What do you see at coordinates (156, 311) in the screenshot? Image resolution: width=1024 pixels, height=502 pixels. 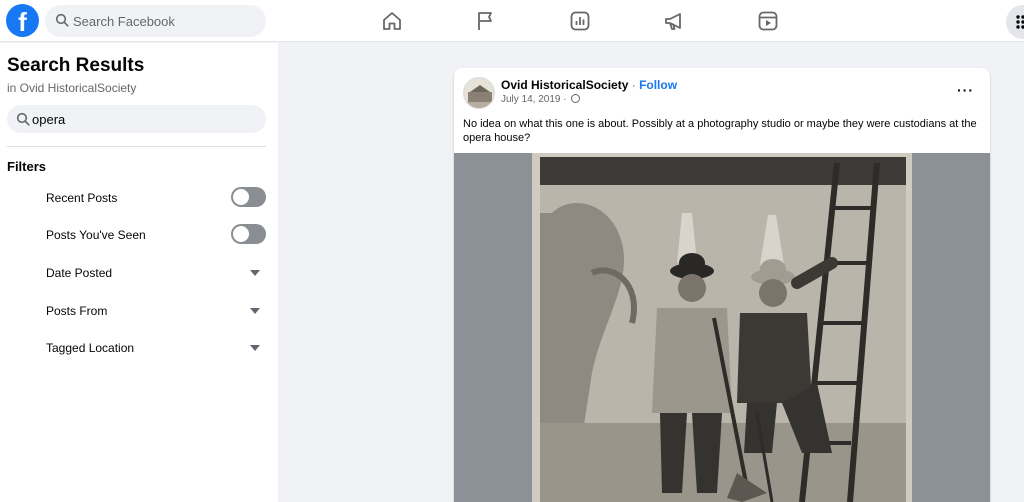 I see `filter-posts-from: Posts From` at bounding box center [156, 311].